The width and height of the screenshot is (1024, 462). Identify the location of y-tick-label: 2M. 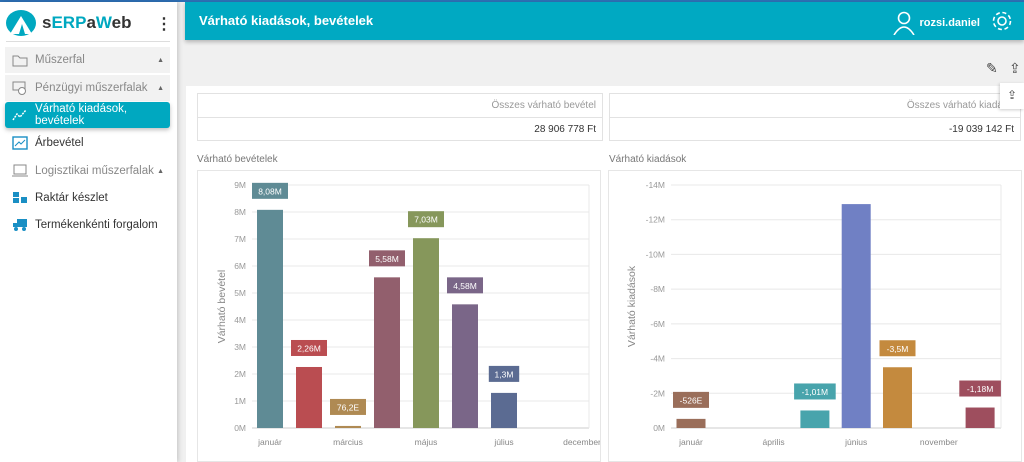
(240, 374).